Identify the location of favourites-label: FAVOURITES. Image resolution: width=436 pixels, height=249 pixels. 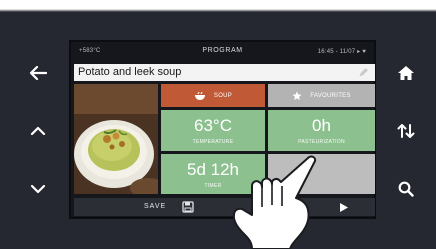
(330, 95).